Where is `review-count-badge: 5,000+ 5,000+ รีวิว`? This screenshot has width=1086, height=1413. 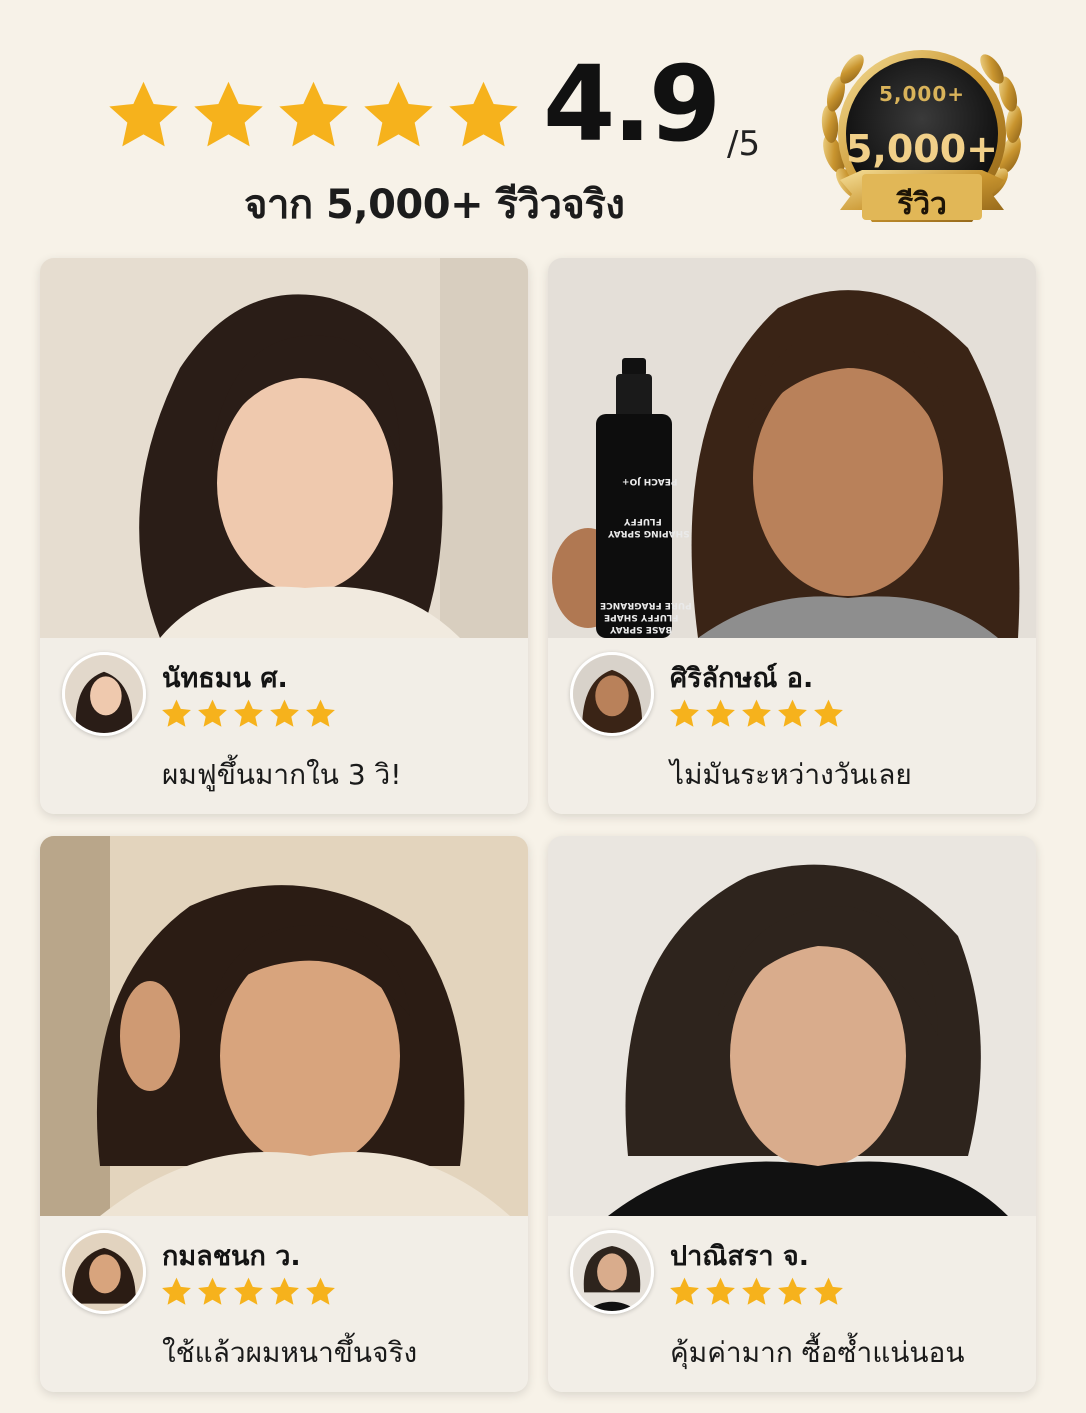 review-count-badge: 5,000+ 5,000+ รีวิว is located at coordinates (922, 140).